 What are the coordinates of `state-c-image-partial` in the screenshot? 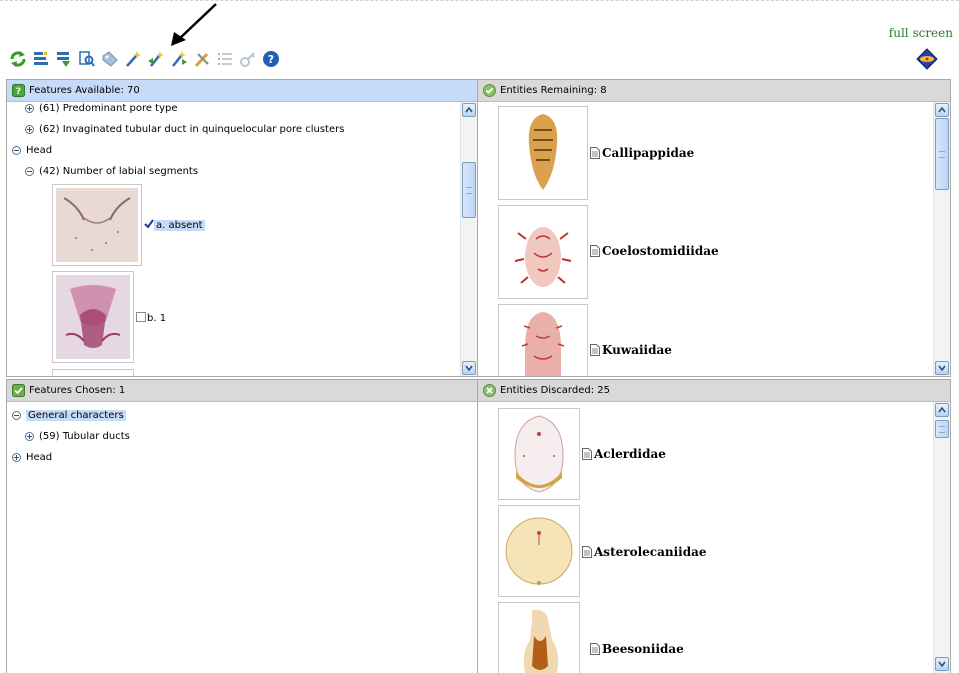 It's located at (93, 372).